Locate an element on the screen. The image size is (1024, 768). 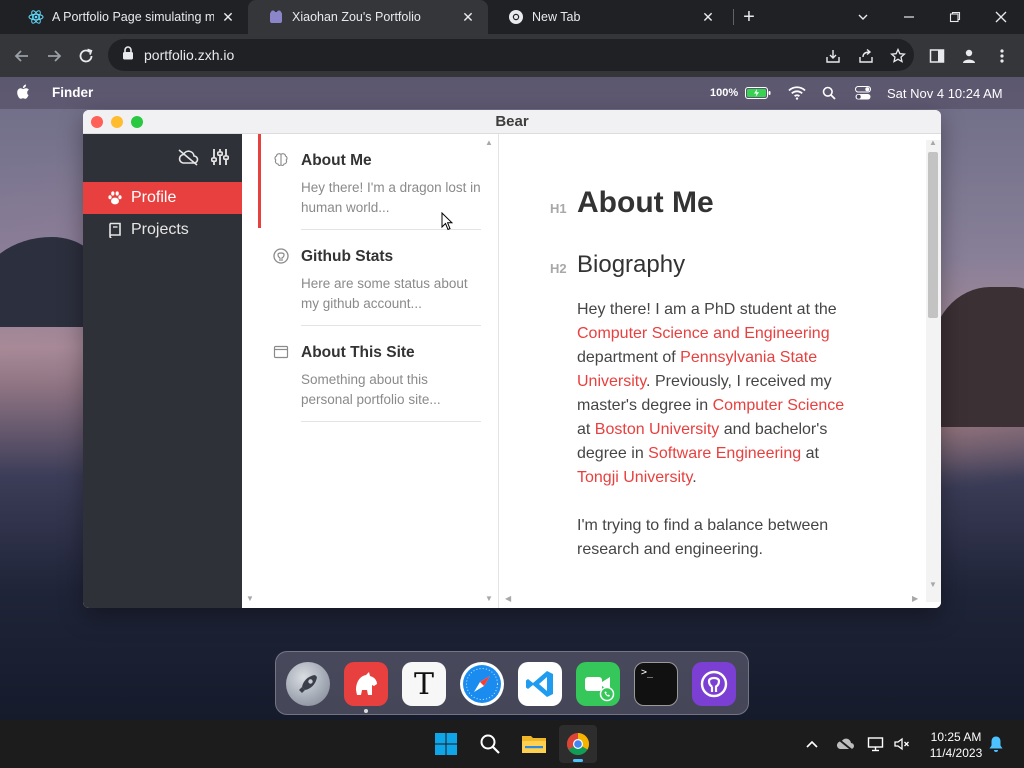
terminal-icon: >_ is located at coordinates (656, 684).